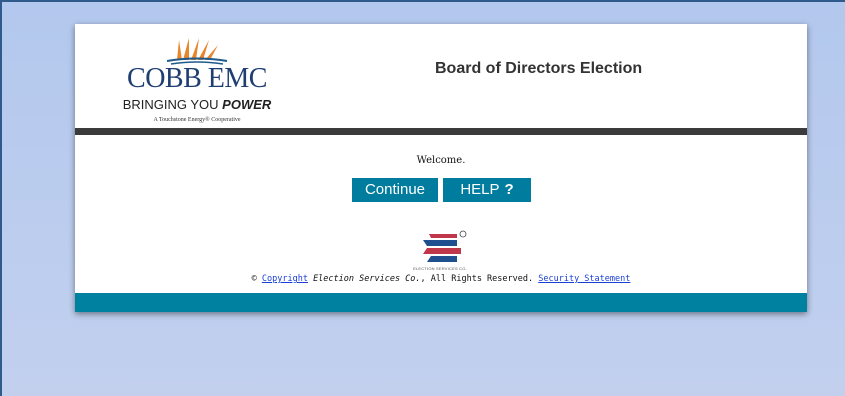 The width and height of the screenshot is (845, 396). I want to click on help-label: HELP, so click(480, 189).